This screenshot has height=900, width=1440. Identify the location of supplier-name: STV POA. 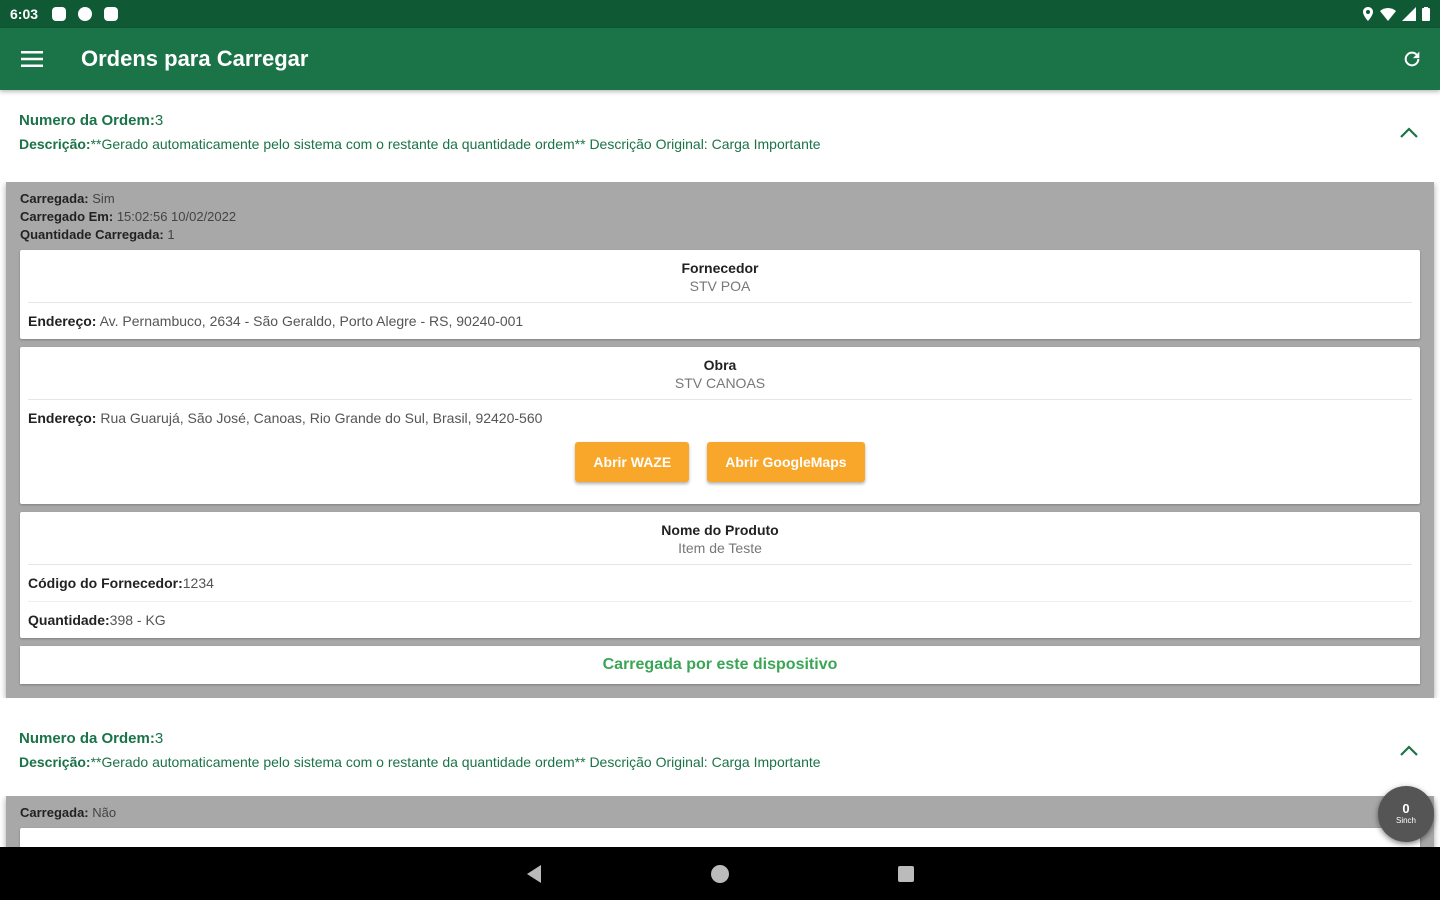
(720, 286).